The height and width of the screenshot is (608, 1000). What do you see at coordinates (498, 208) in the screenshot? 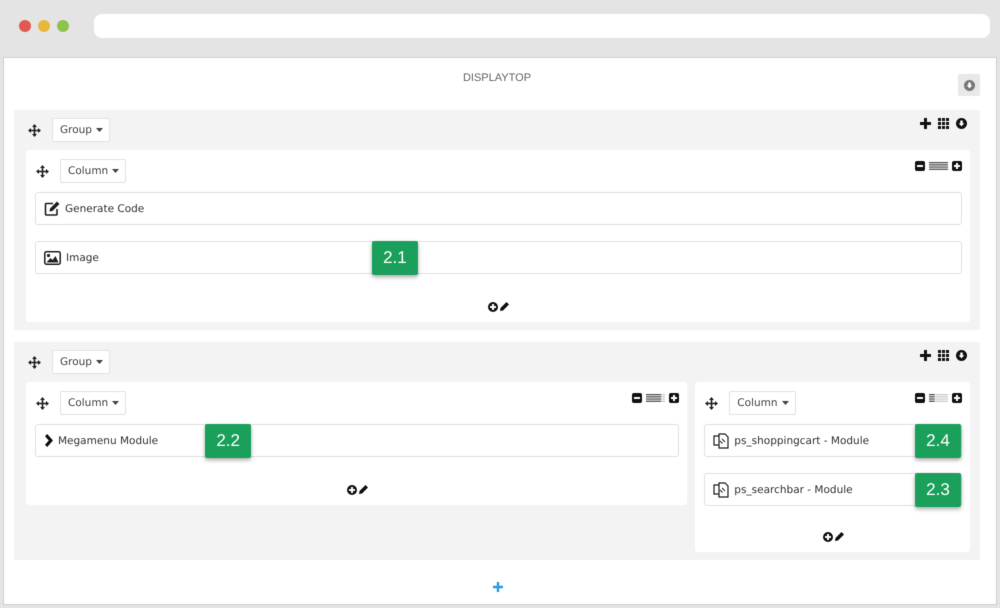
I see `module-block: Generate Code` at bounding box center [498, 208].